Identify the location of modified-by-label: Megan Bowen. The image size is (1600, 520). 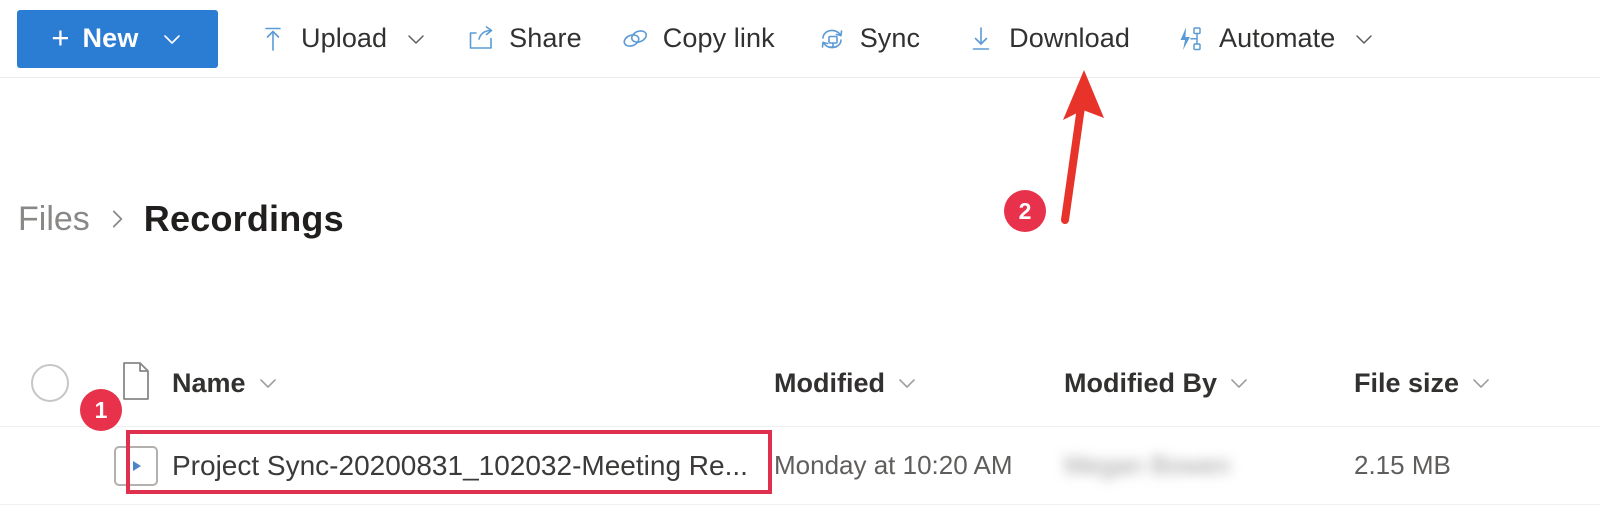
(1147, 465).